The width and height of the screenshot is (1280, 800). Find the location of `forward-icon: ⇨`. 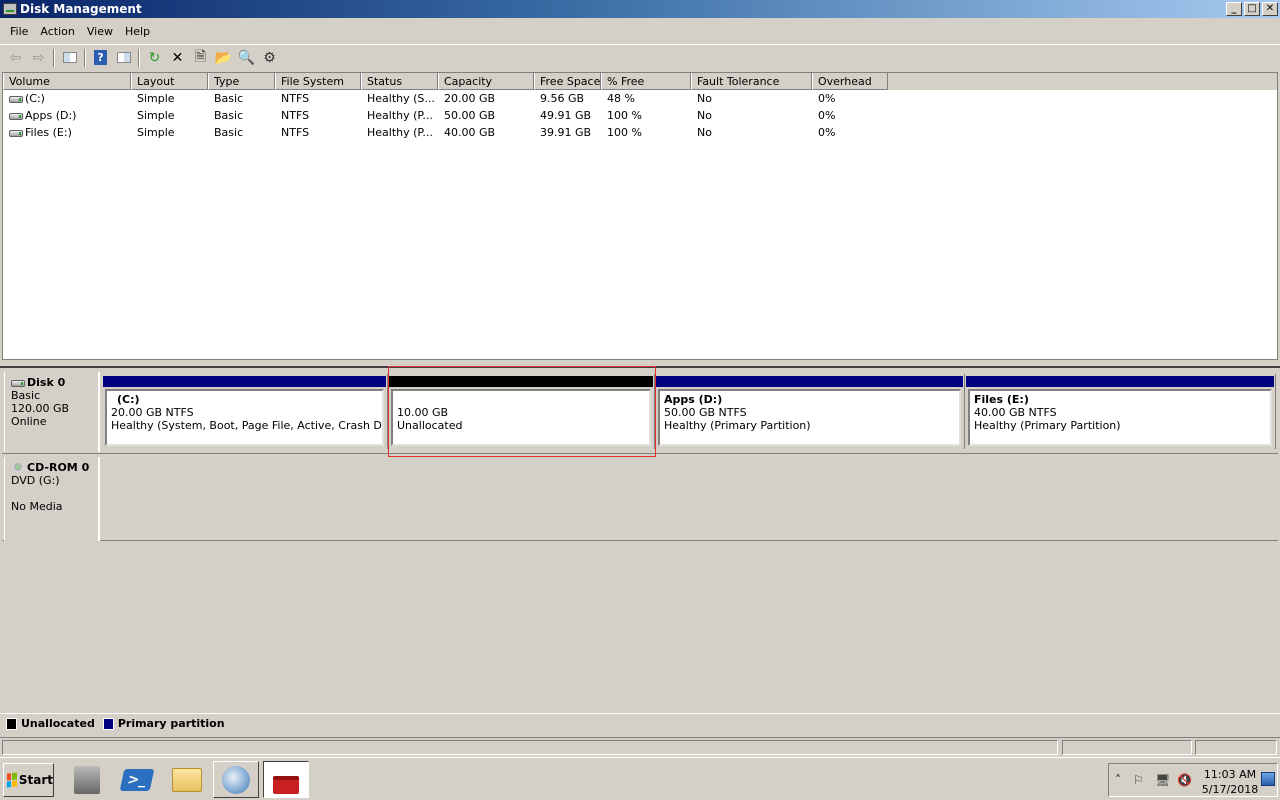

forward-icon: ⇨ is located at coordinates (38, 58).